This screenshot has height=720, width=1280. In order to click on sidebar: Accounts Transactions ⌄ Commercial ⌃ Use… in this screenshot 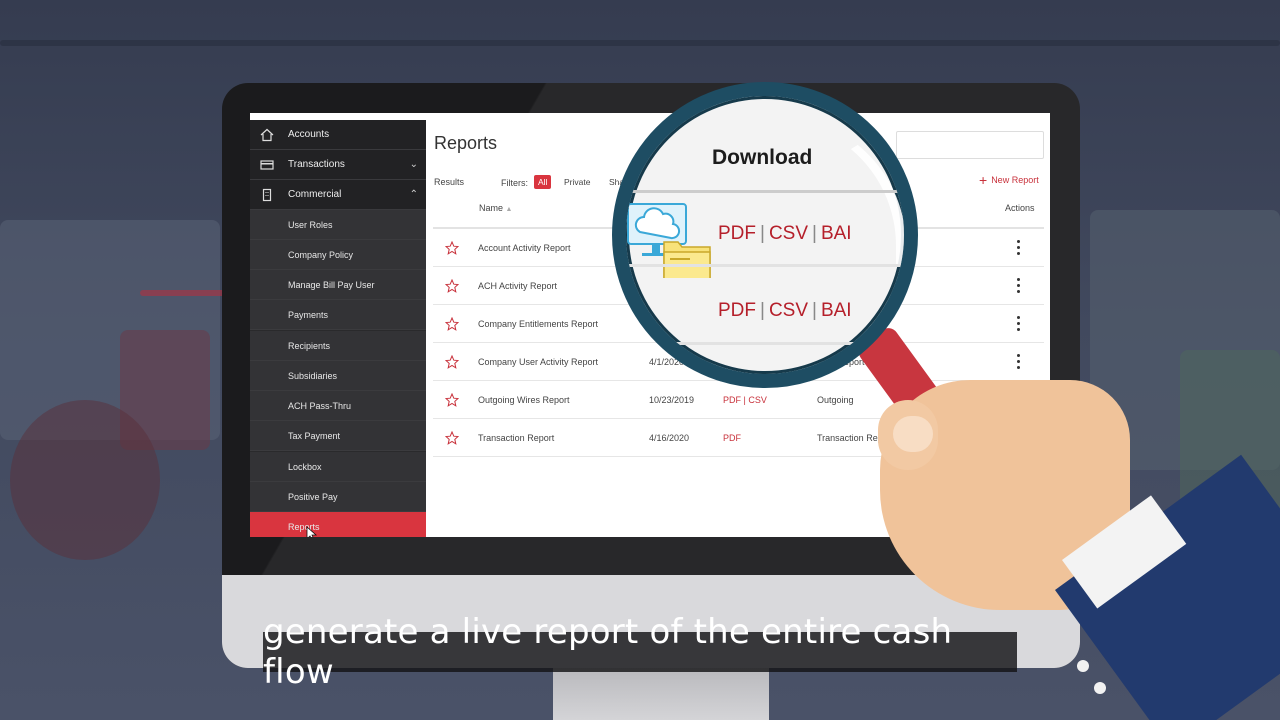, I will do `click(338, 328)`.